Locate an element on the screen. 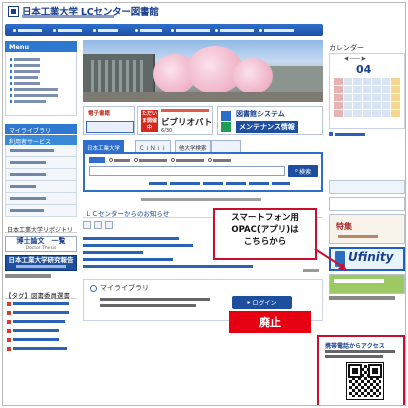 The height and width of the screenshot is (408, 408). sidebar-mylibrary: マイライブラリ is located at coordinates (41, 129).